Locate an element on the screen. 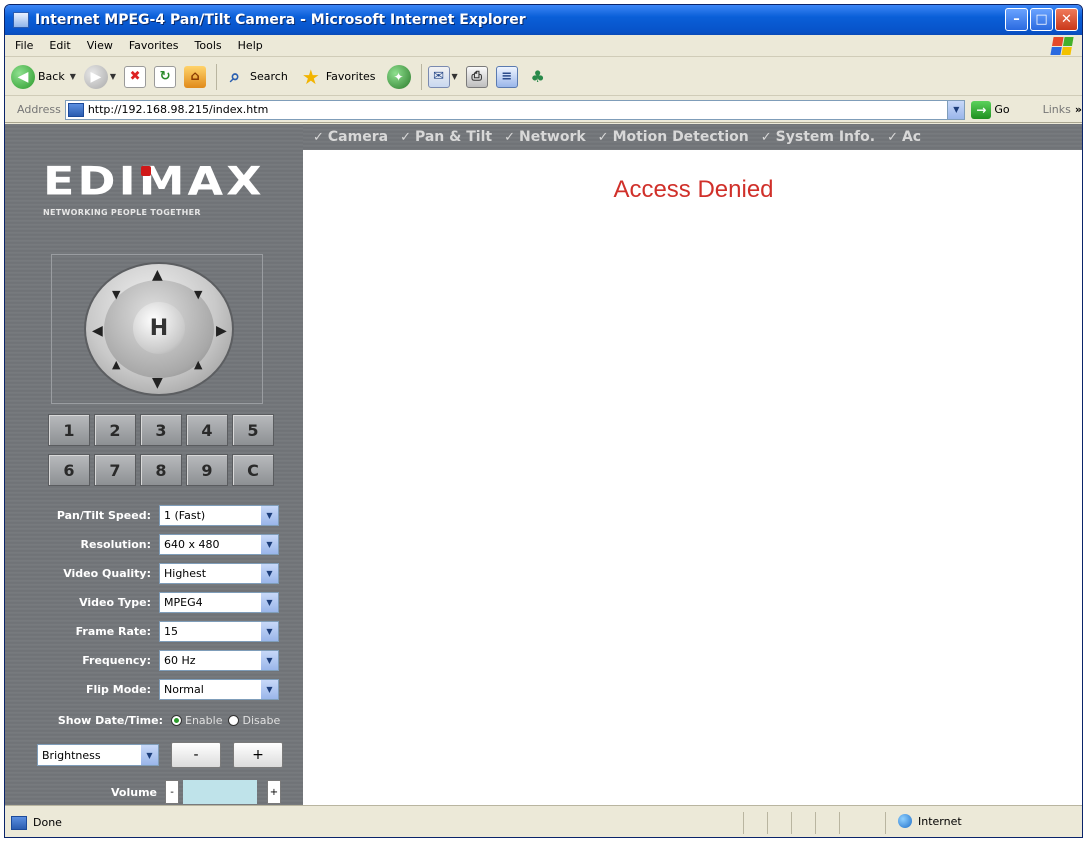 This screenshot has width=1087, height=842. adjust-select: Brightness ▼ is located at coordinates (98, 755).